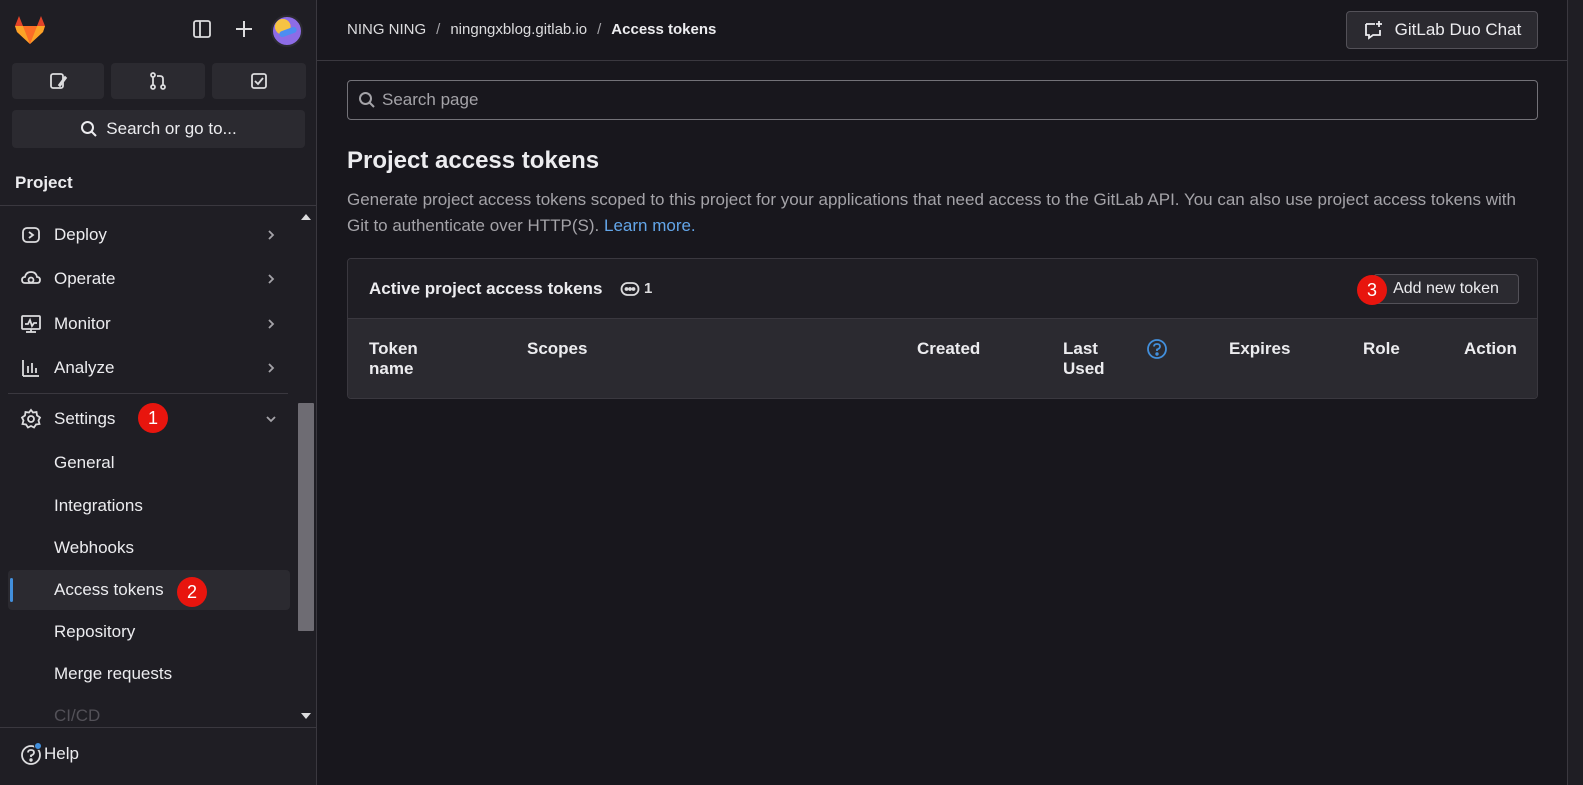  I want to click on duo-chat-icon, so click(1373, 30).